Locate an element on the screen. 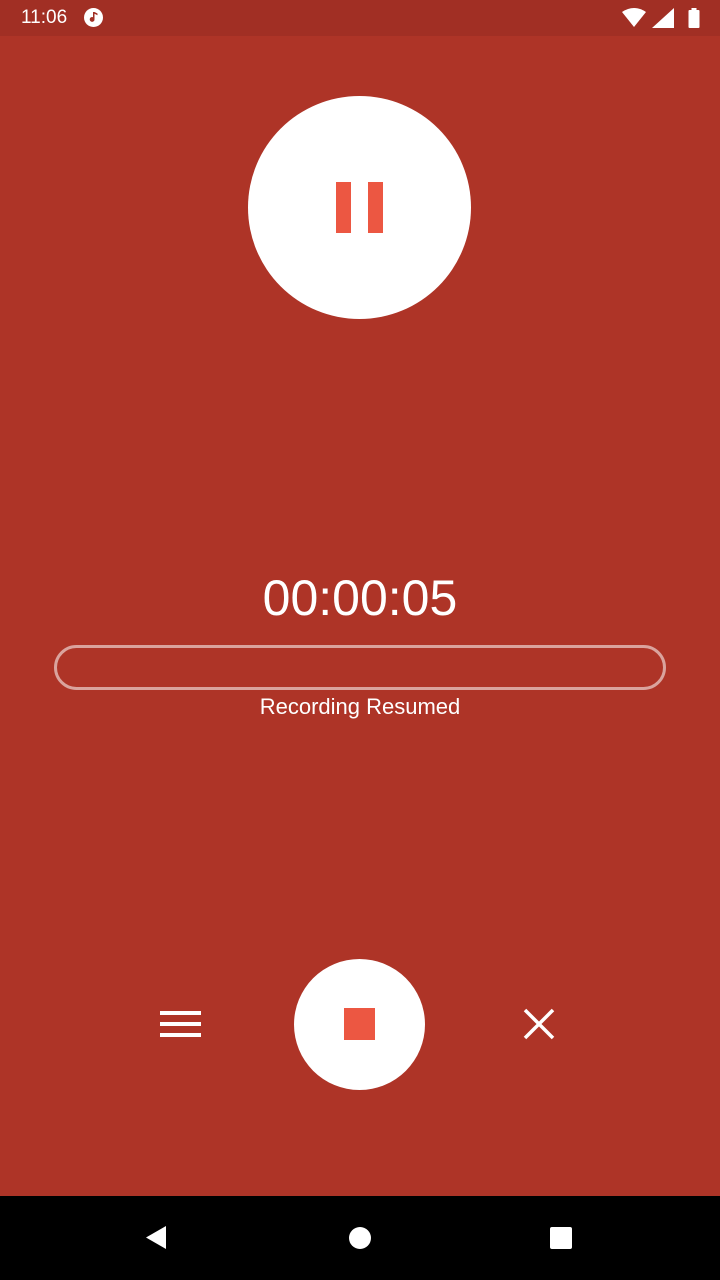  back-icon is located at coordinates (156, 1237).